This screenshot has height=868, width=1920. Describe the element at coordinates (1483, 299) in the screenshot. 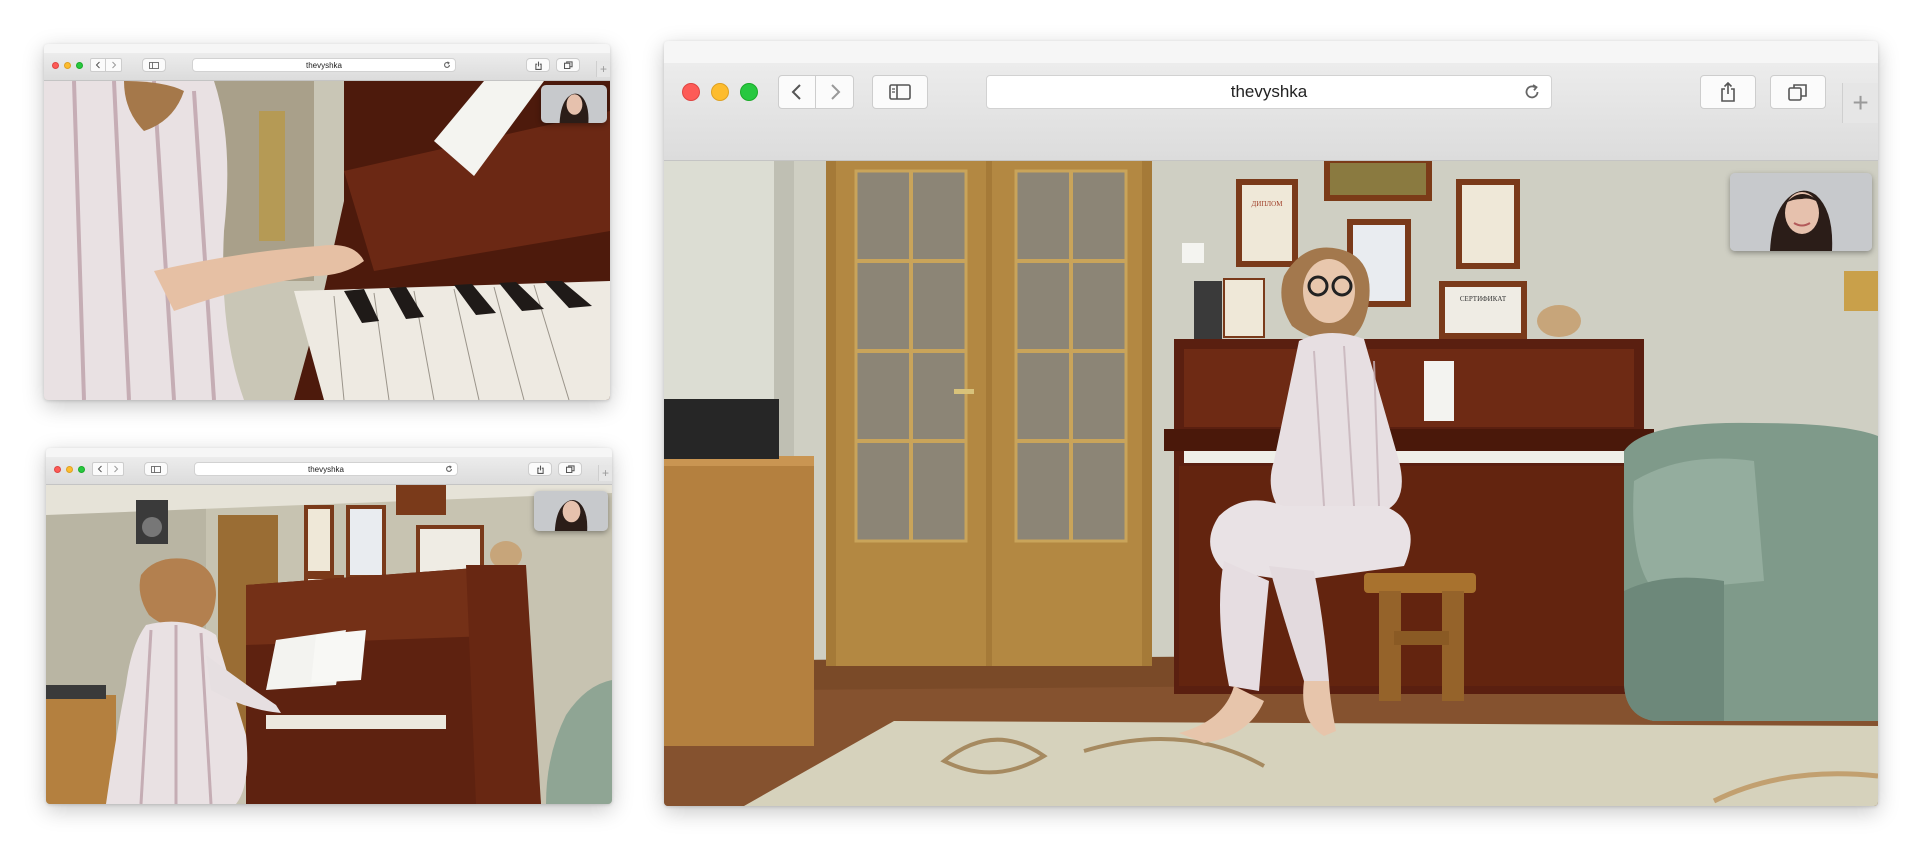

I see `certificate-label: СЕРТИФИКАТ` at that location.